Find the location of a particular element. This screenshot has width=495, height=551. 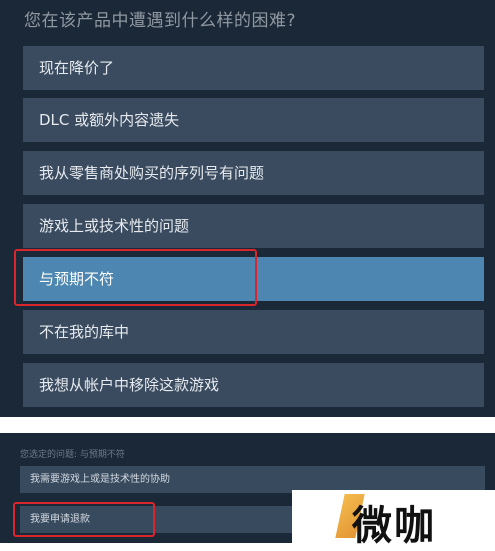

watermark-text: 微咖 is located at coordinates (394, 526).